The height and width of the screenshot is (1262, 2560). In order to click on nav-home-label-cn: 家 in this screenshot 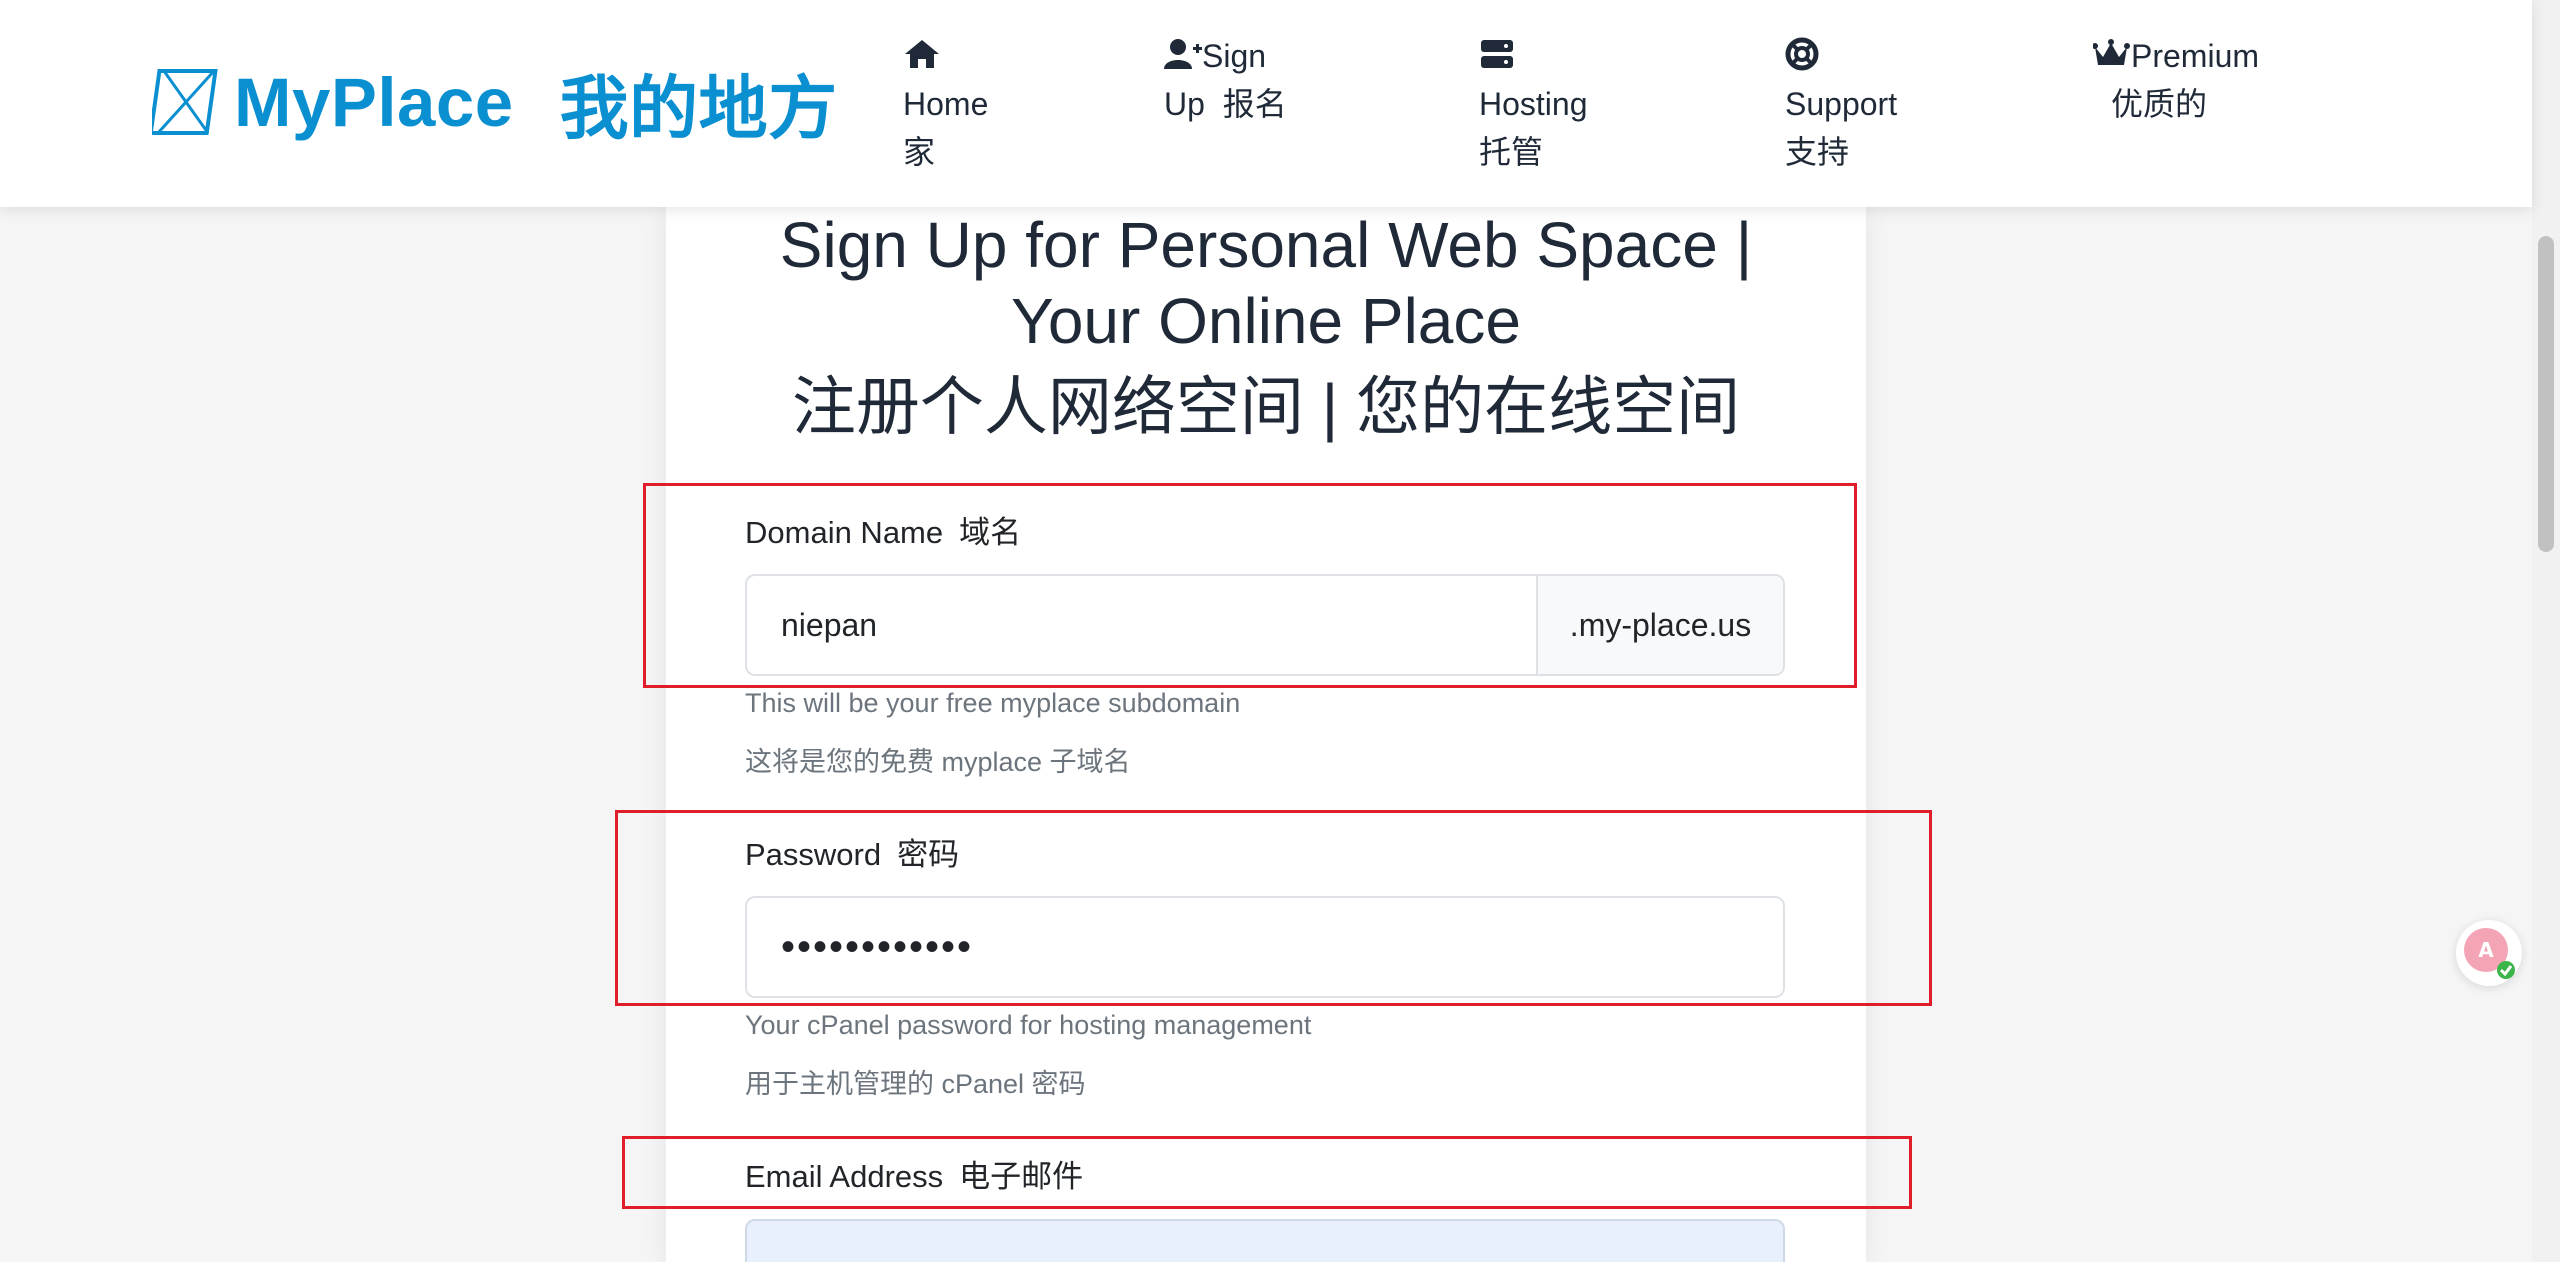, I will do `click(919, 152)`.